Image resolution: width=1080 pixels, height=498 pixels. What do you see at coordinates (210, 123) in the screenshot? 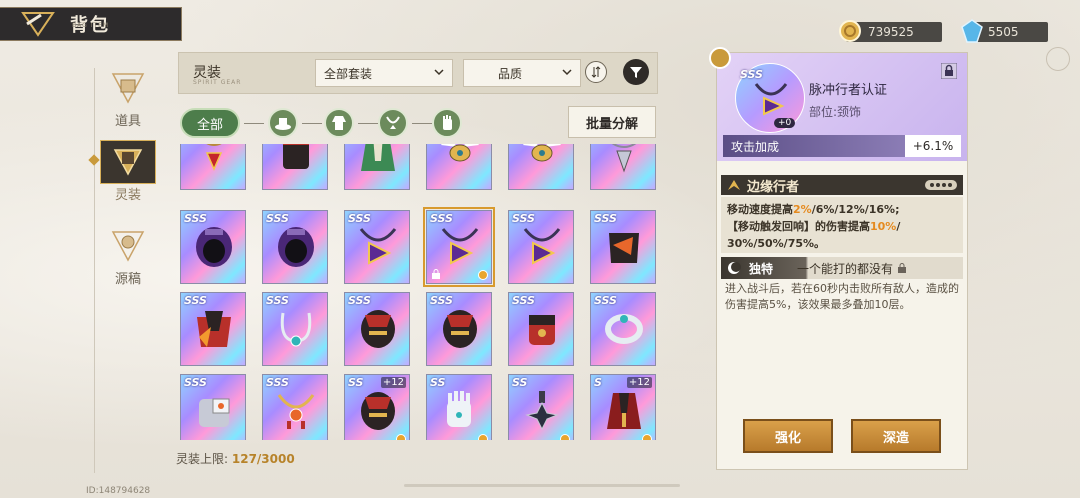
I see `category-all-tab: 全部` at bounding box center [210, 123].